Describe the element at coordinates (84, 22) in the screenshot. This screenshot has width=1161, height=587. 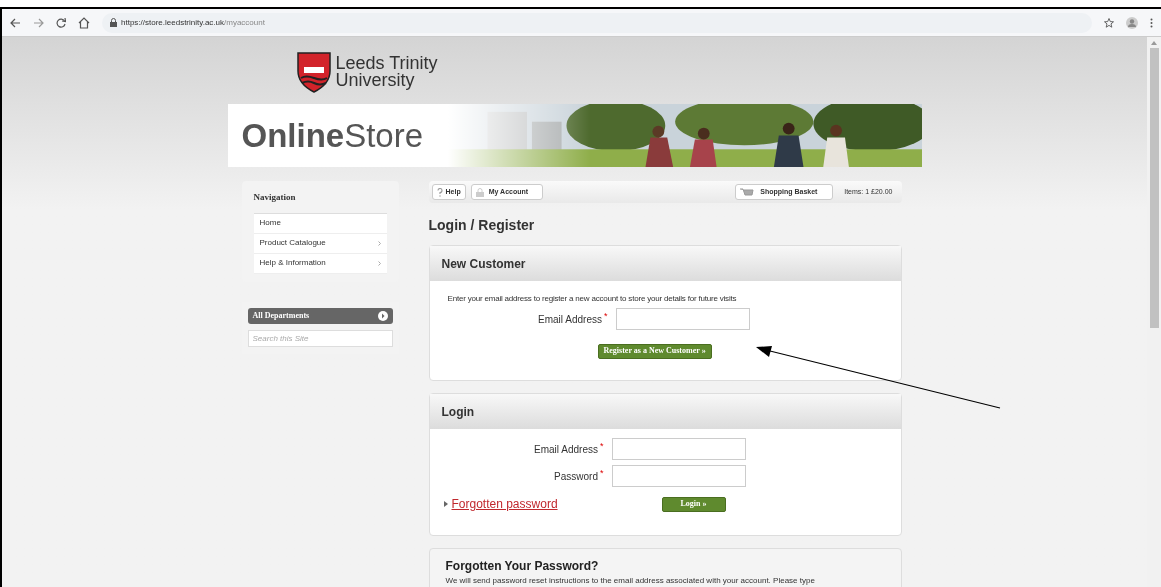
I see `home-icon` at that location.